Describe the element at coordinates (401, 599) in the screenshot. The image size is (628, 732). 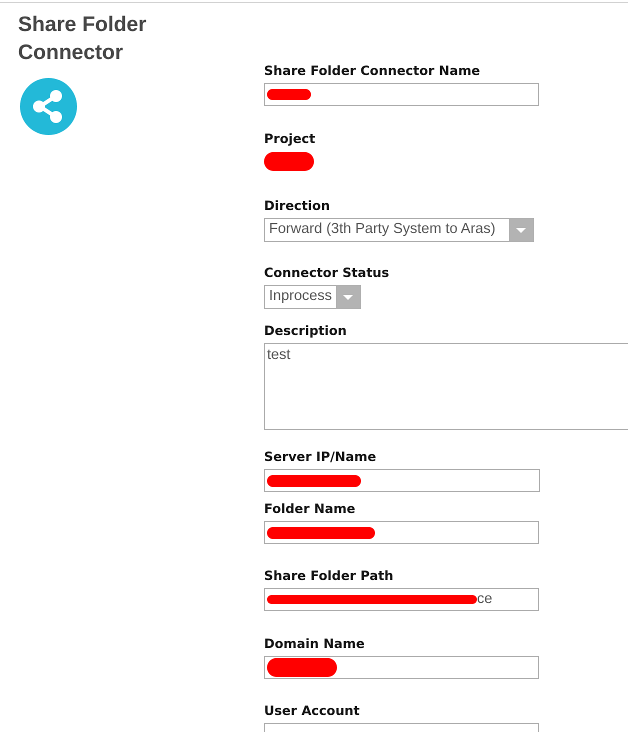
I see `text-field: ce` at that location.